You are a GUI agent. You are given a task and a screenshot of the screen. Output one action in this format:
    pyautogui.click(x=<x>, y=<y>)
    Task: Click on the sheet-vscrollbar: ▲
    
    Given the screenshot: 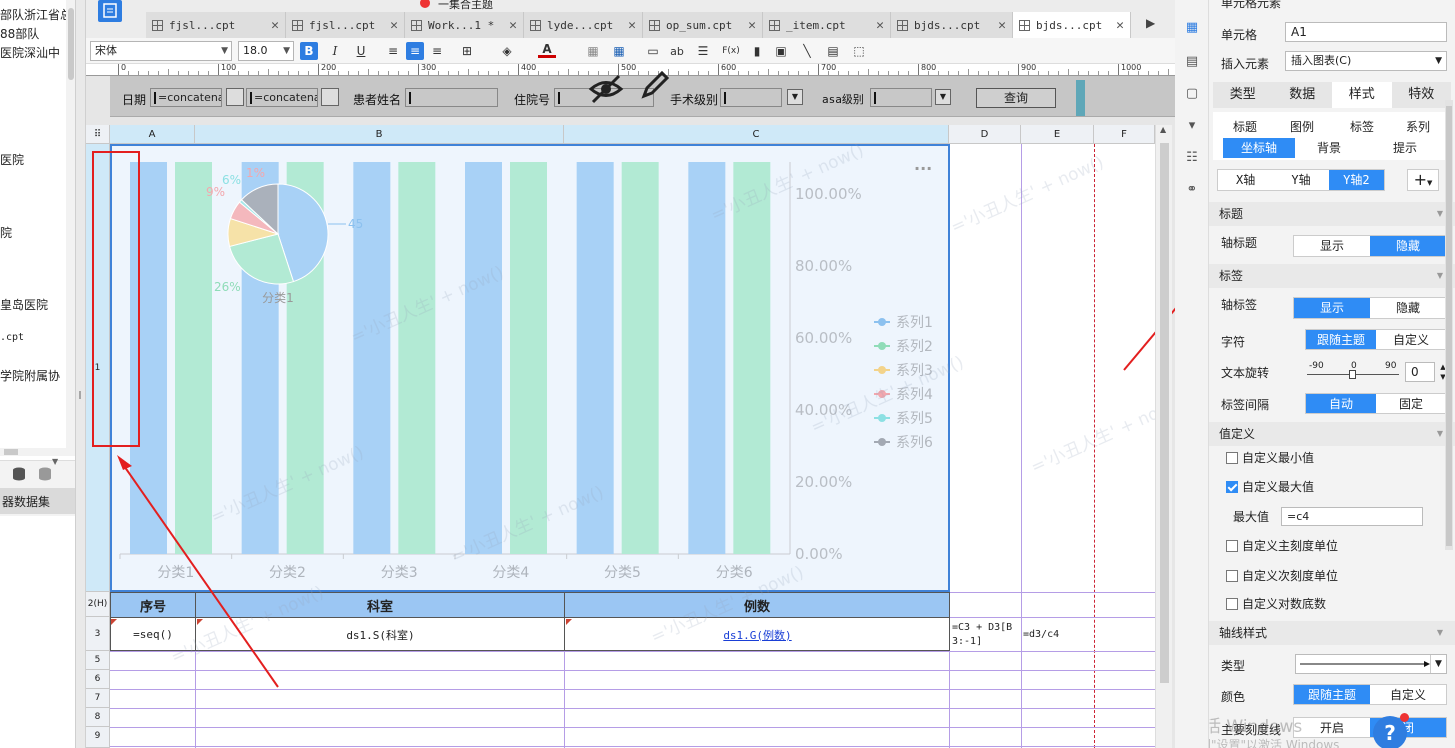 What is the action you would take?
    pyautogui.click(x=1163, y=436)
    